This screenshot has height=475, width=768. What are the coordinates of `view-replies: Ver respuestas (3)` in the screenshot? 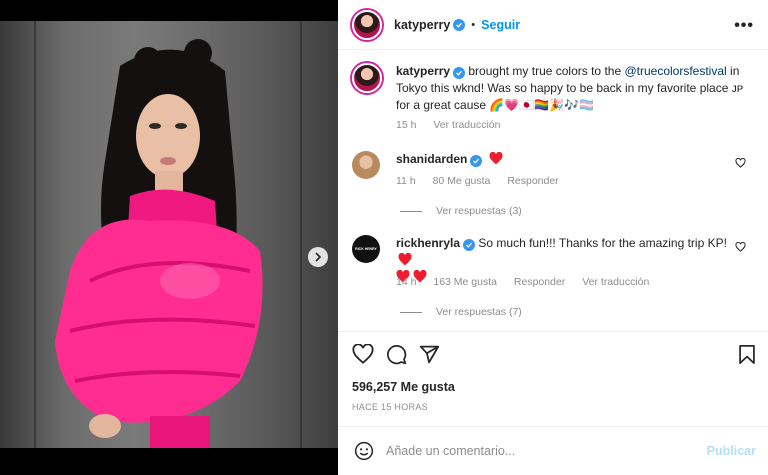 It's located at (468, 211).